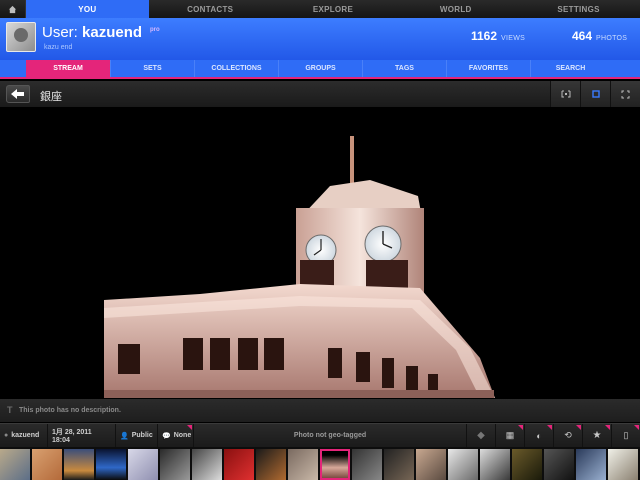 This screenshot has width=640, height=480. Describe the element at coordinates (513, 38) in the screenshot. I see `views-label: VIEWS` at that location.